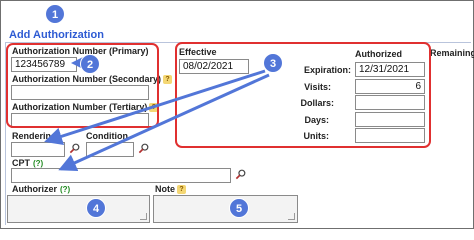 The height and width of the screenshot is (240, 474). What do you see at coordinates (34, 136) in the screenshot?
I see `rendering-label: Rendering` at bounding box center [34, 136].